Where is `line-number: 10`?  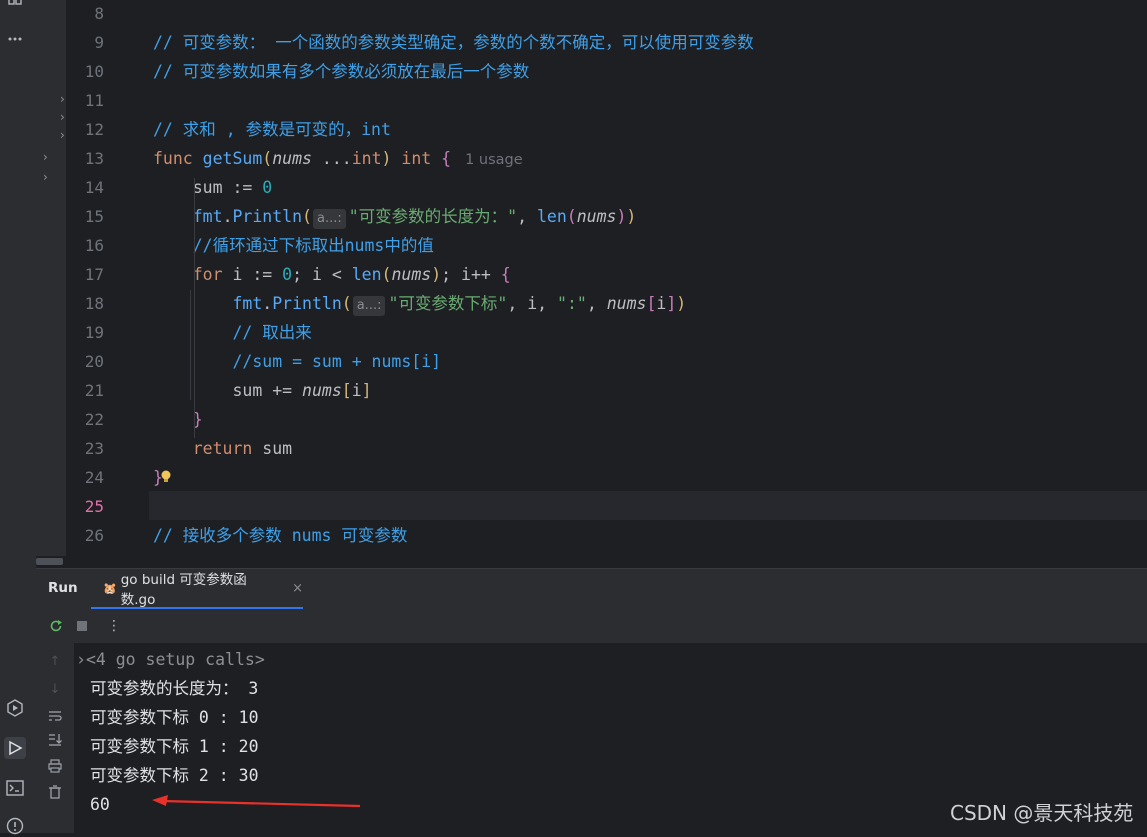
line-number: 10 is located at coordinates (94, 71).